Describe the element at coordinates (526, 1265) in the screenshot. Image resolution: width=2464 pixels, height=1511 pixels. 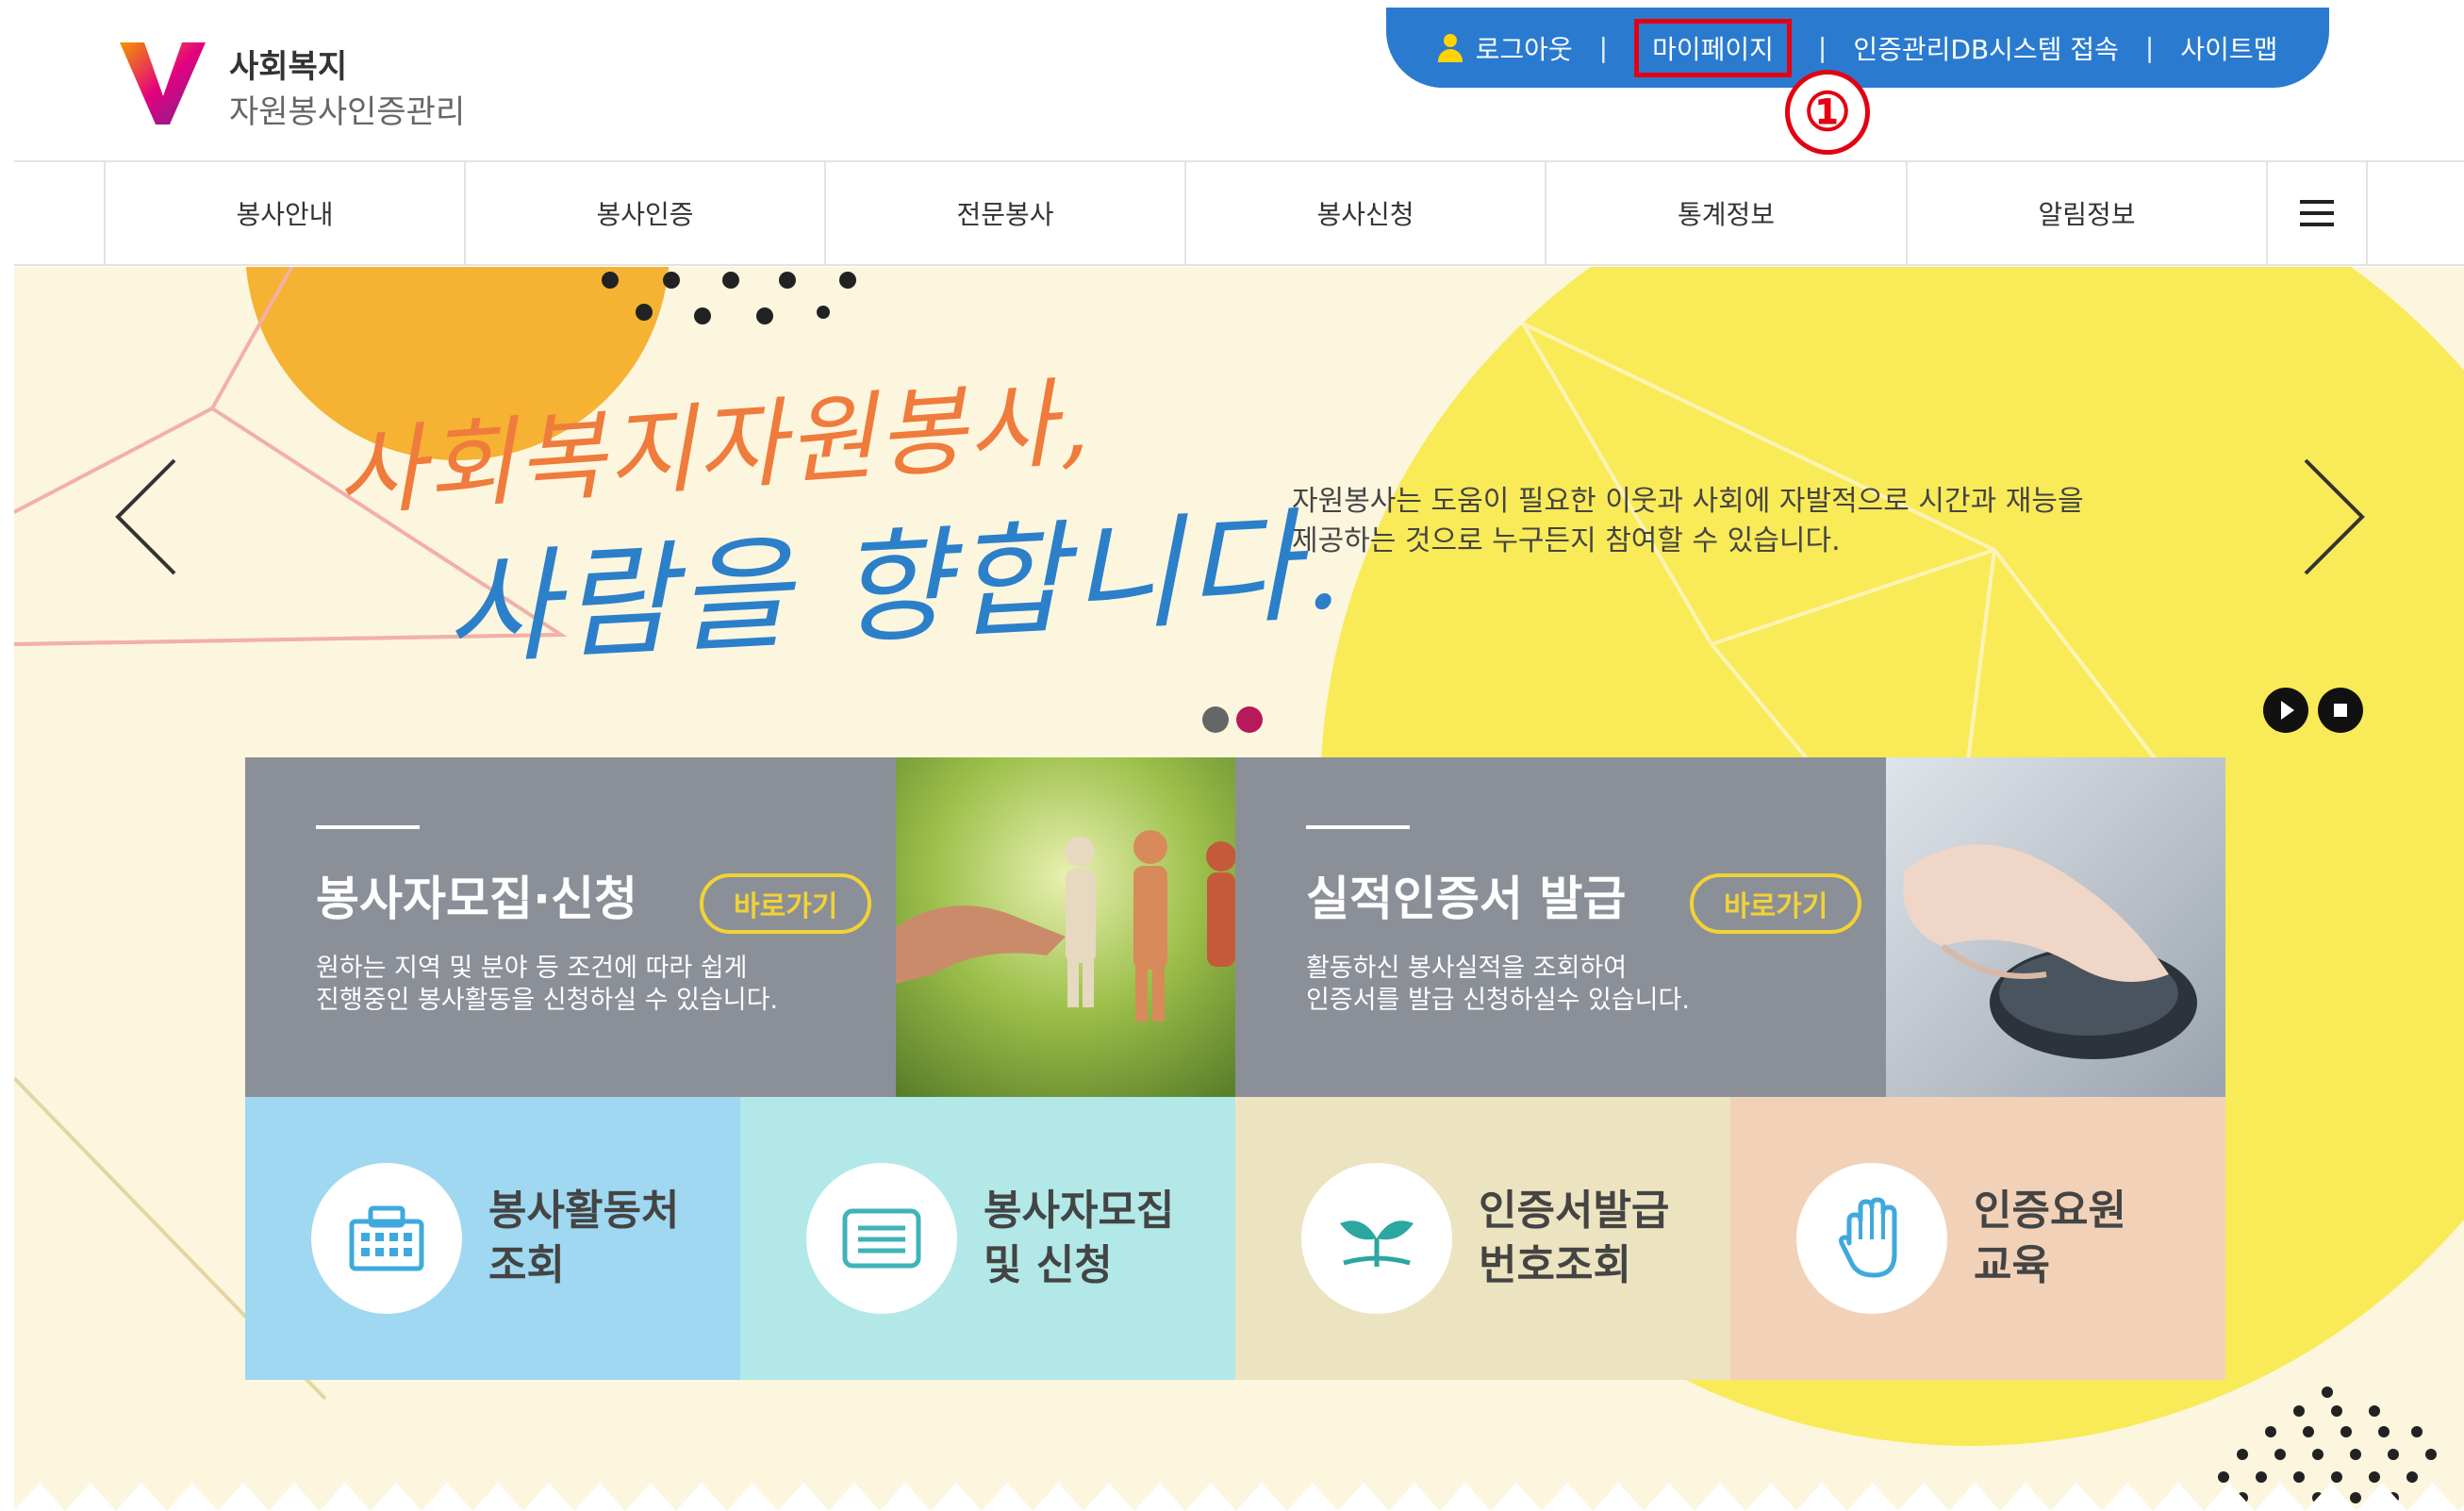
I see `quick-link-label-line: 조회` at that location.